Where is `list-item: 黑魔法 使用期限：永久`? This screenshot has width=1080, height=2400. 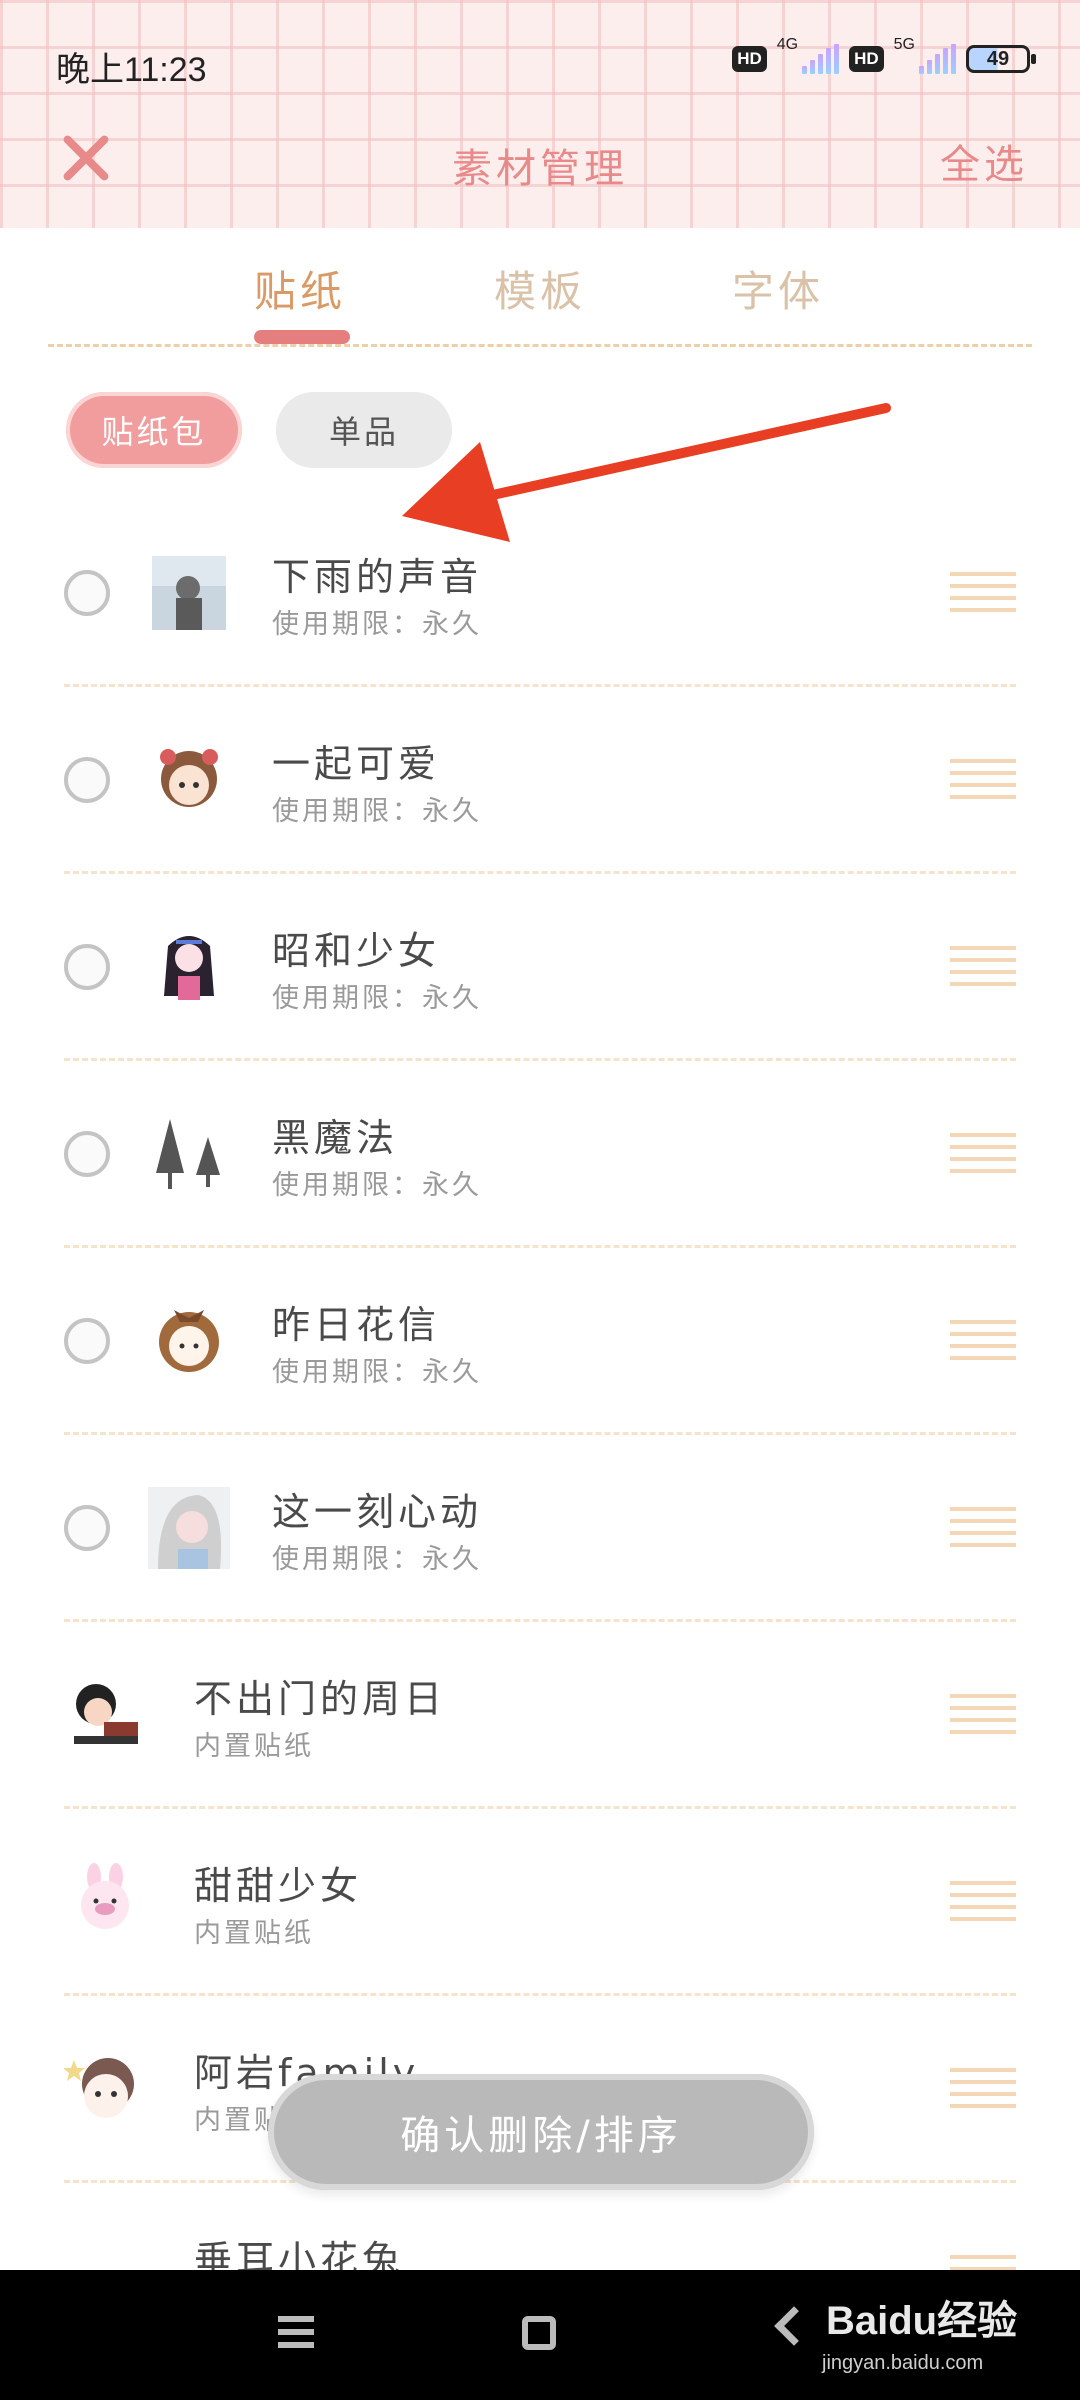
list-item: 黑魔法 使用期限：永久 is located at coordinates (540, 1154).